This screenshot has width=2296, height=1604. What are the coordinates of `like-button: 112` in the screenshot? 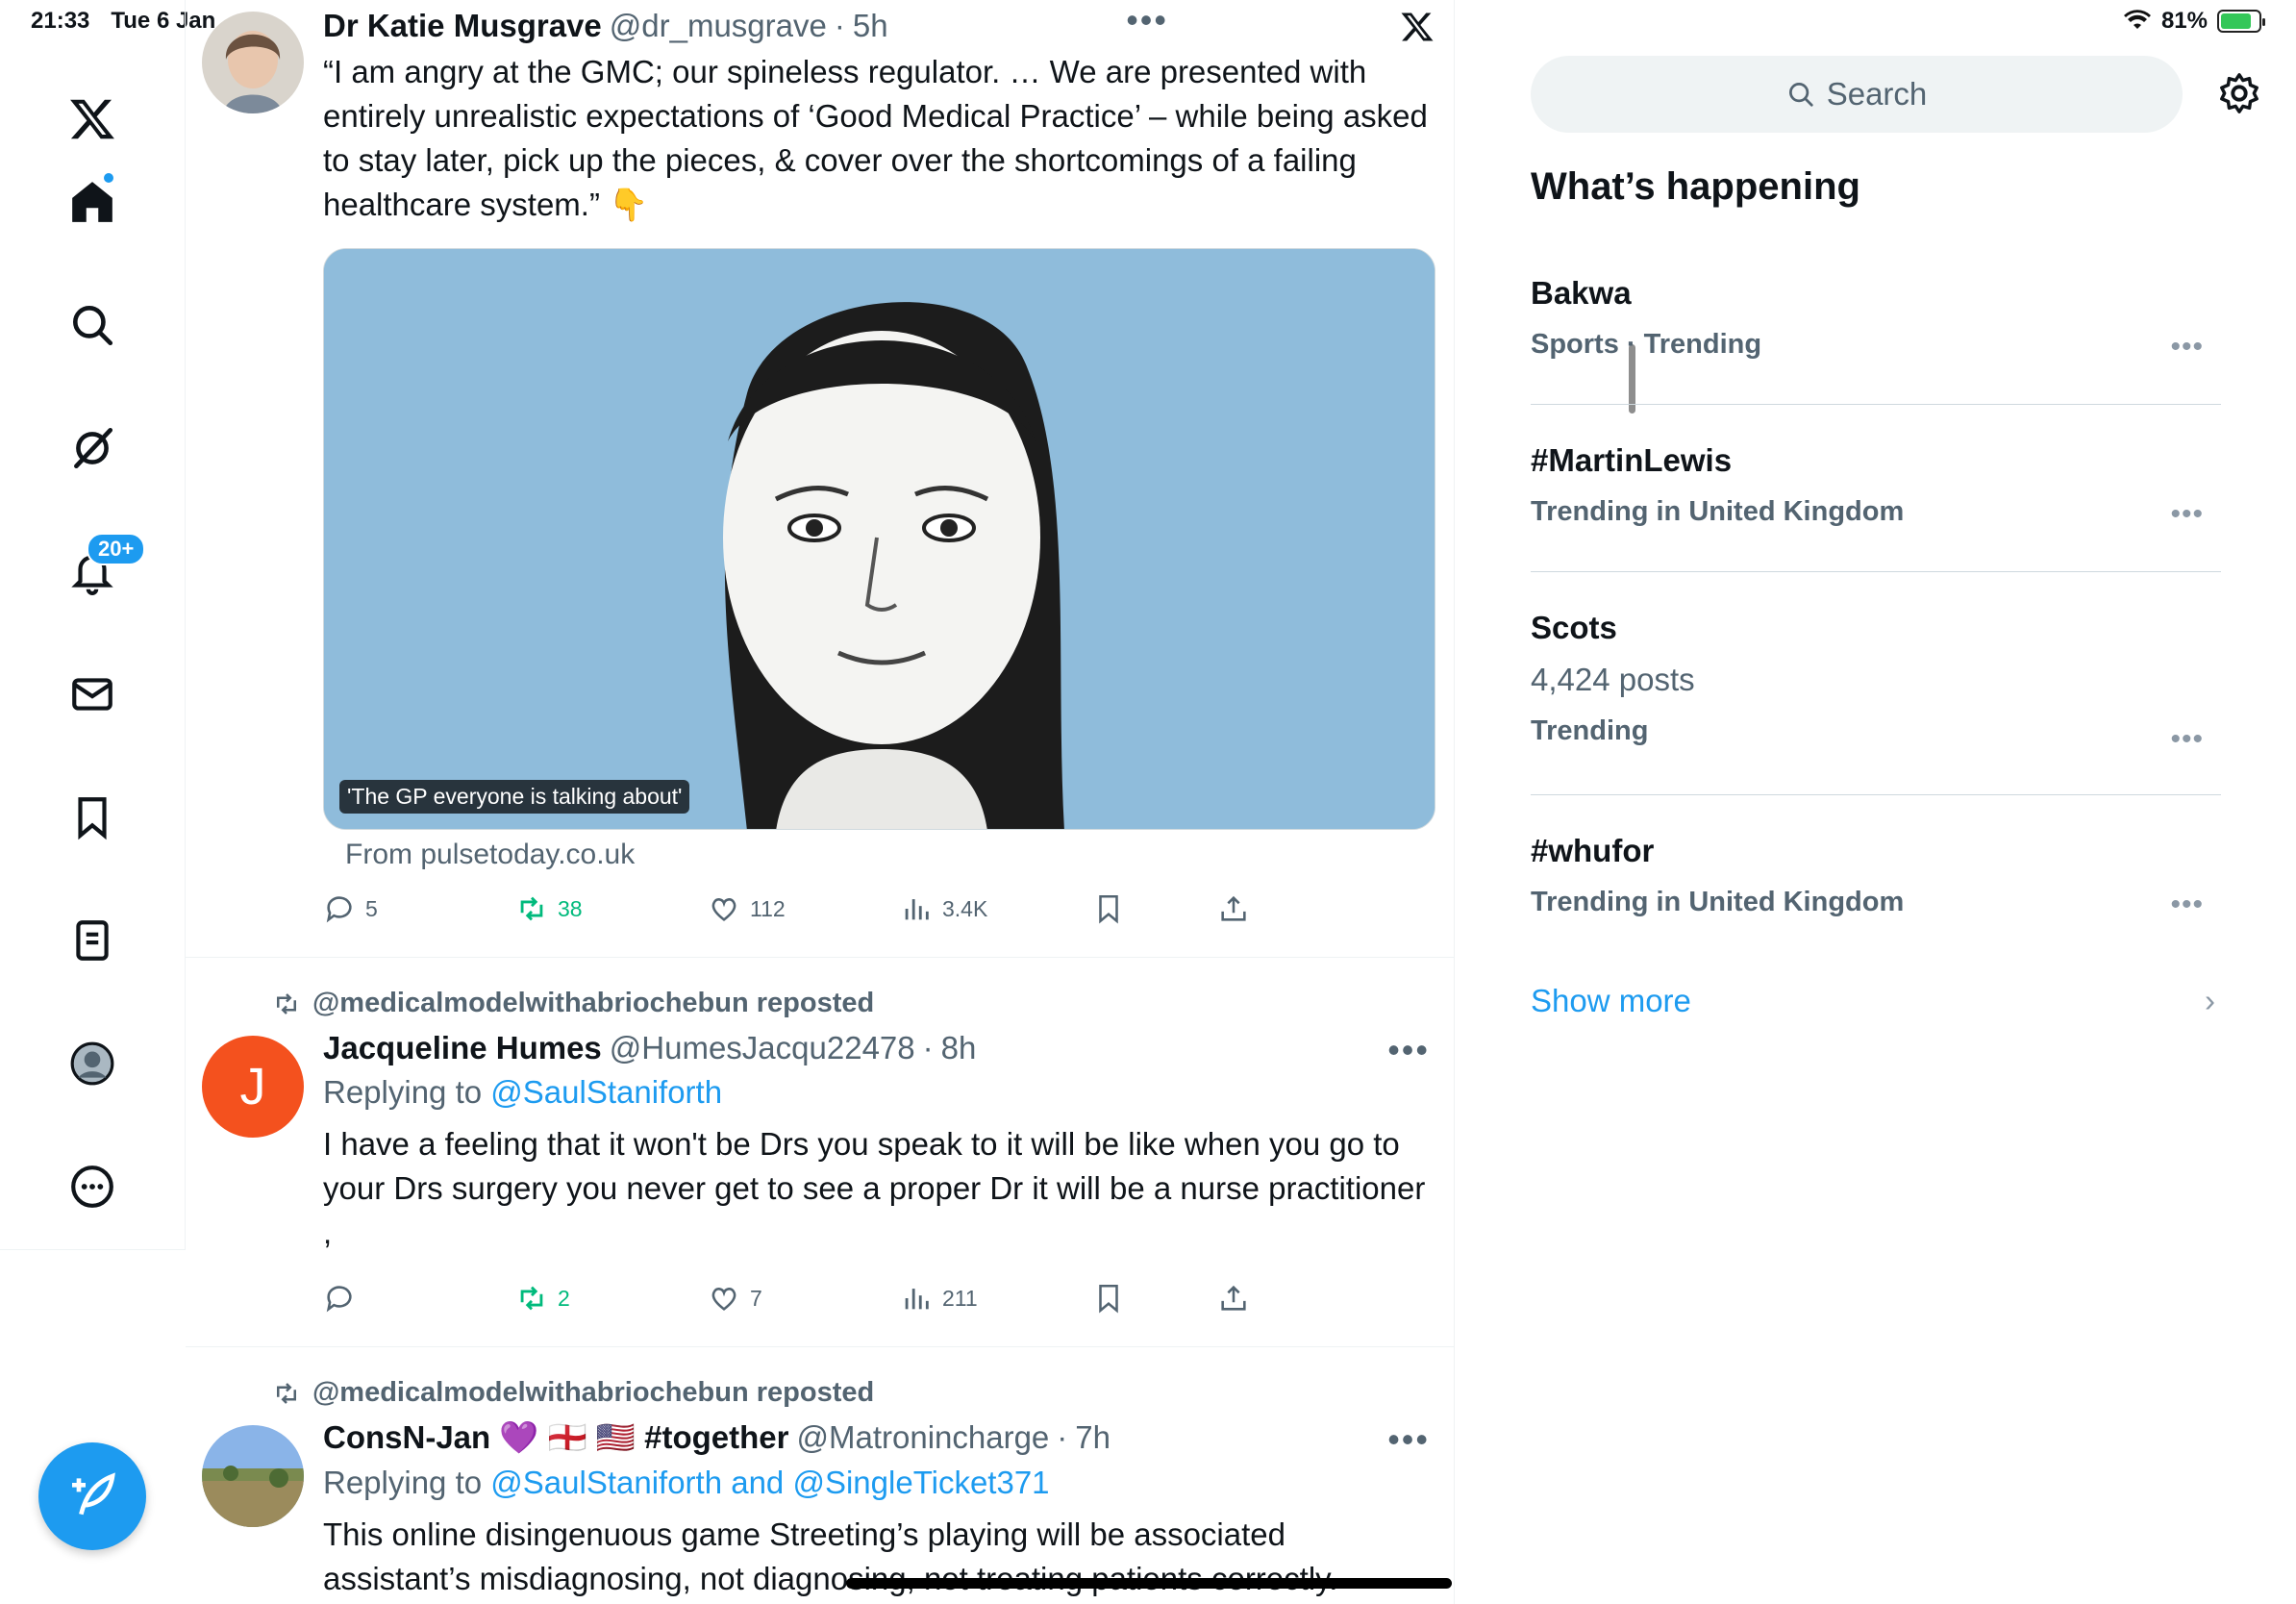 It's located at (804, 908).